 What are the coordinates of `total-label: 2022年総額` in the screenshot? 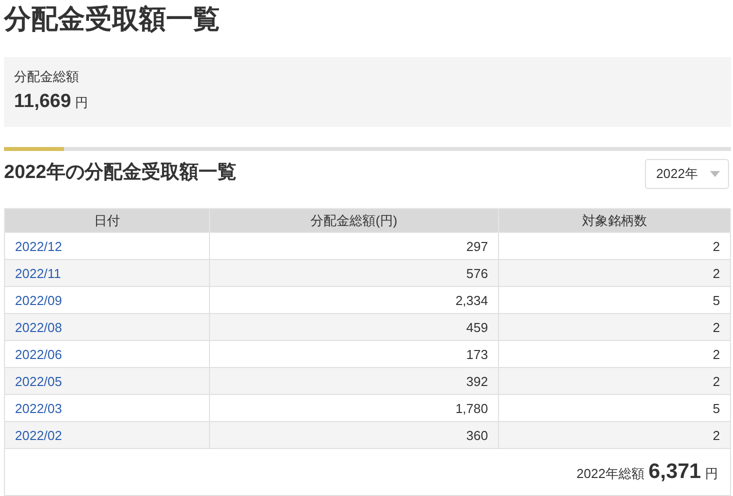 It's located at (610, 474).